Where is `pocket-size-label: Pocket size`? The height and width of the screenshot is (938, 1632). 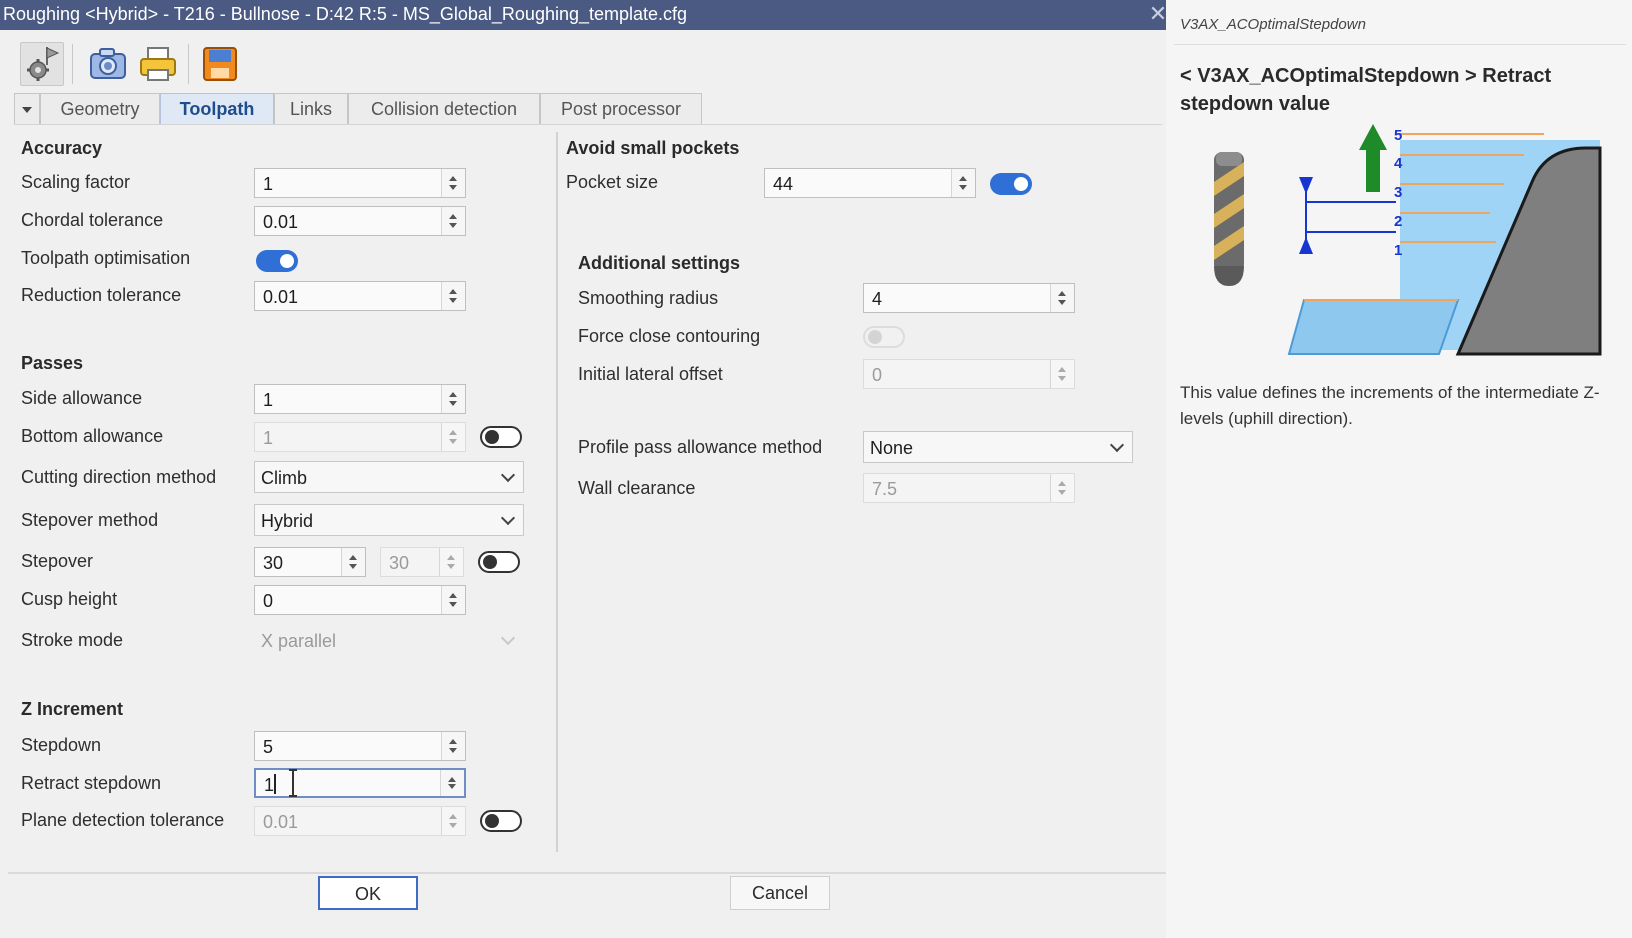 pocket-size-label: Pocket size is located at coordinates (612, 182).